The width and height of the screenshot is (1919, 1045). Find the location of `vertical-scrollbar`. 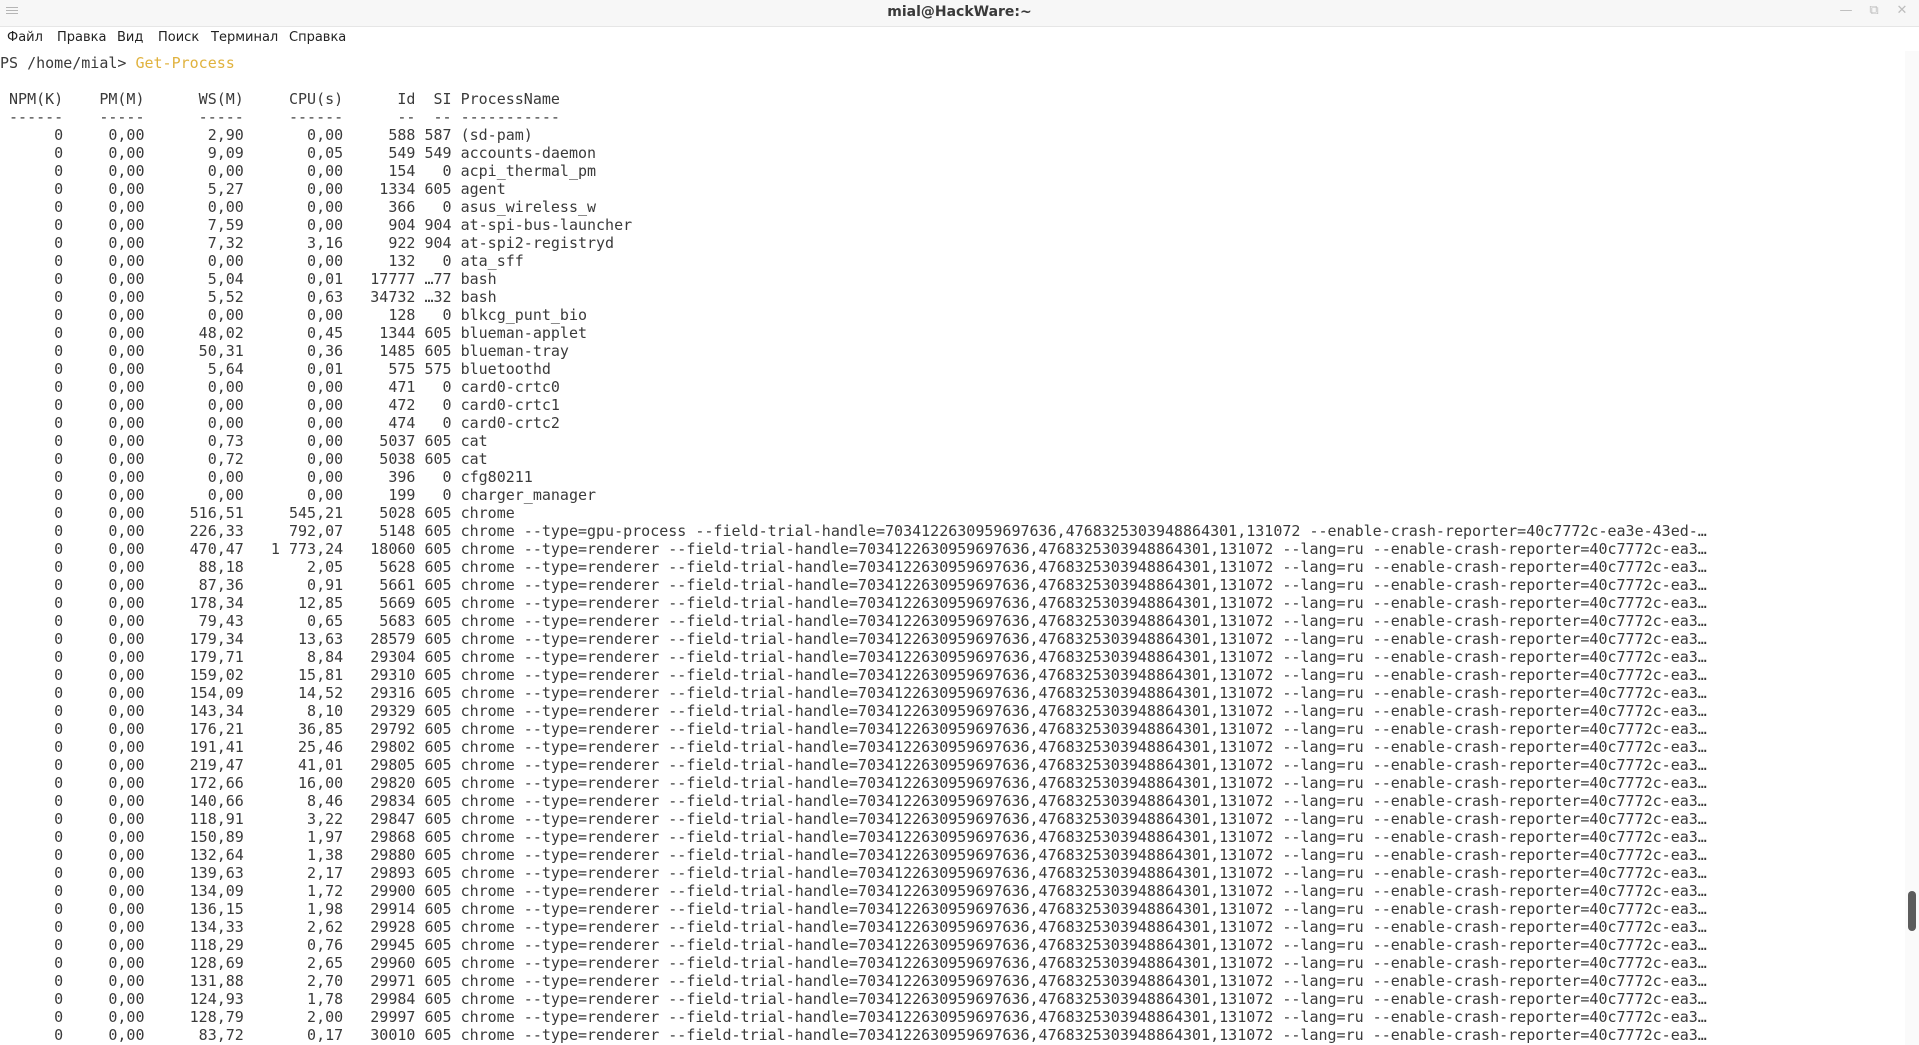

vertical-scrollbar is located at coordinates (1912, 548).